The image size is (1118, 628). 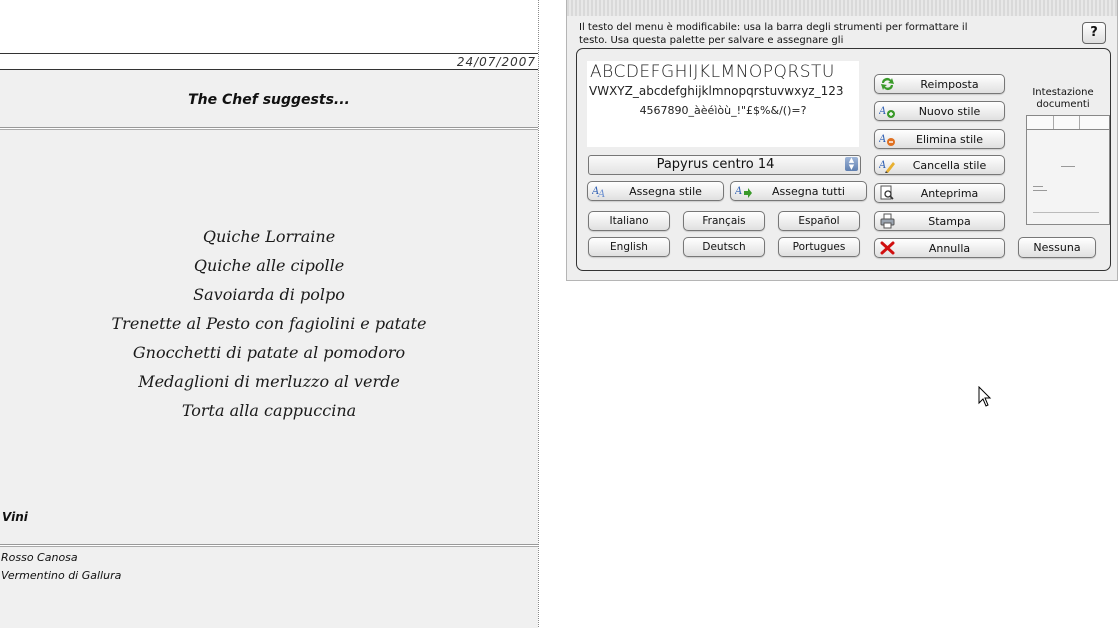 I want to click on assign-all-button: A Assegna tutti, so click(x=798, y=191).